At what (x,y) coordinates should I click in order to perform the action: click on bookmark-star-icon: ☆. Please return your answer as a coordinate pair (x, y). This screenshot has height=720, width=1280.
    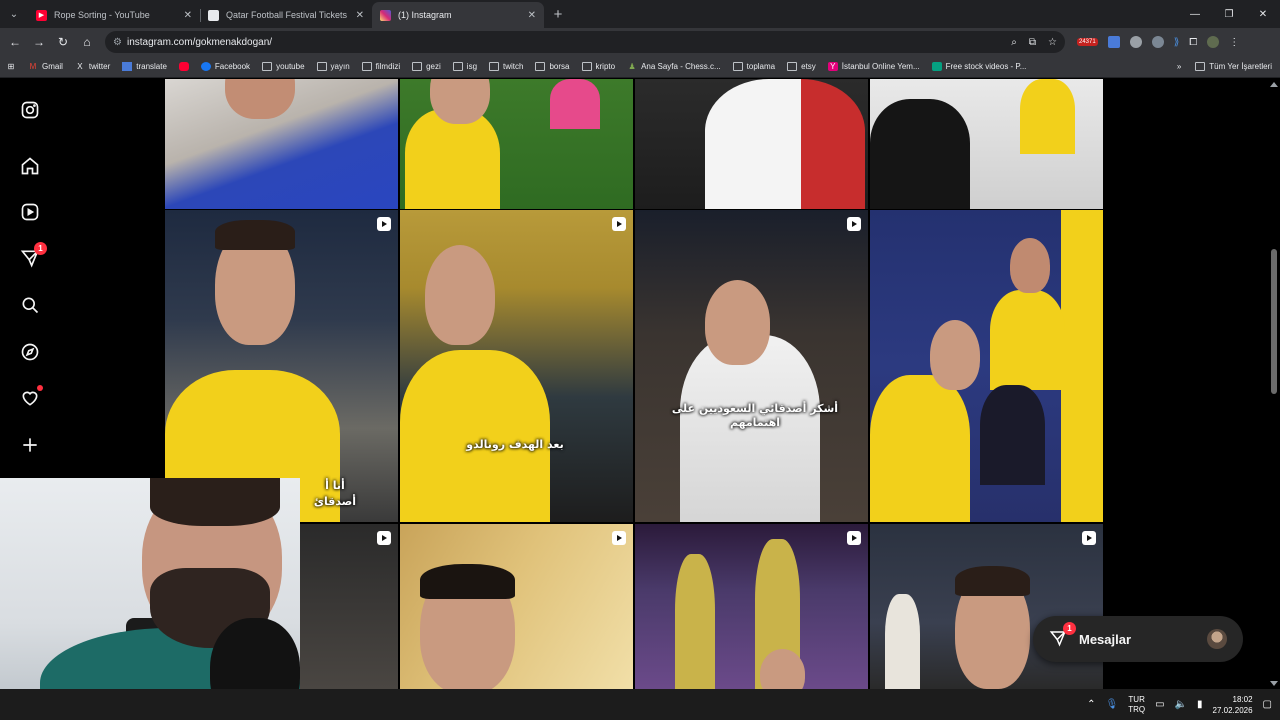
    Looking at the image, I should click on (1052, 42).